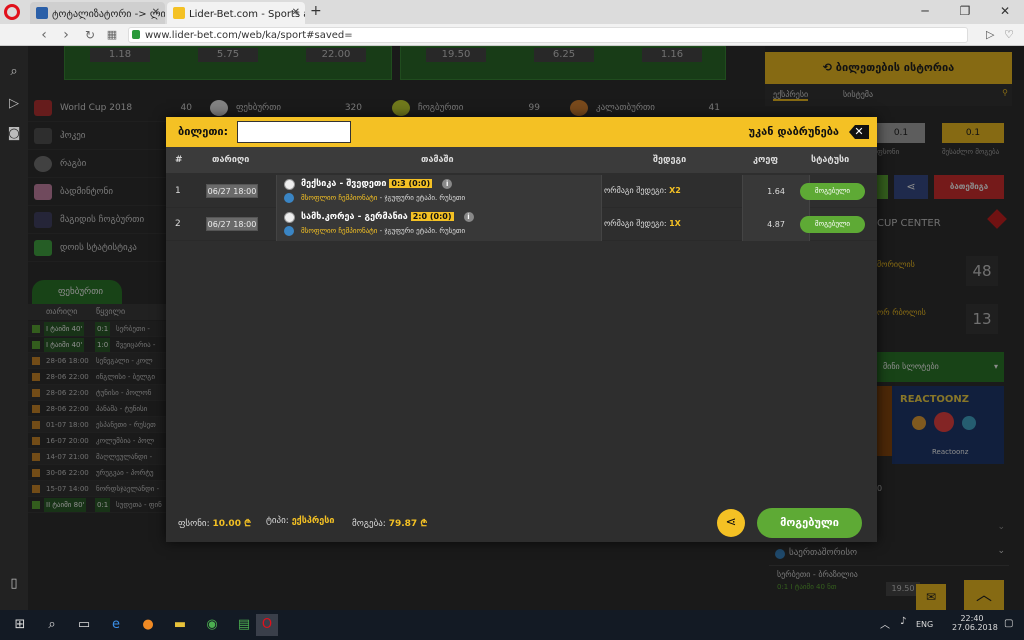 The width and height of the screenshot is (1024, 640). Describe the element at coordinates (194, 524) in the screenshot. I see `stake-label: ფსონი:` at that location.